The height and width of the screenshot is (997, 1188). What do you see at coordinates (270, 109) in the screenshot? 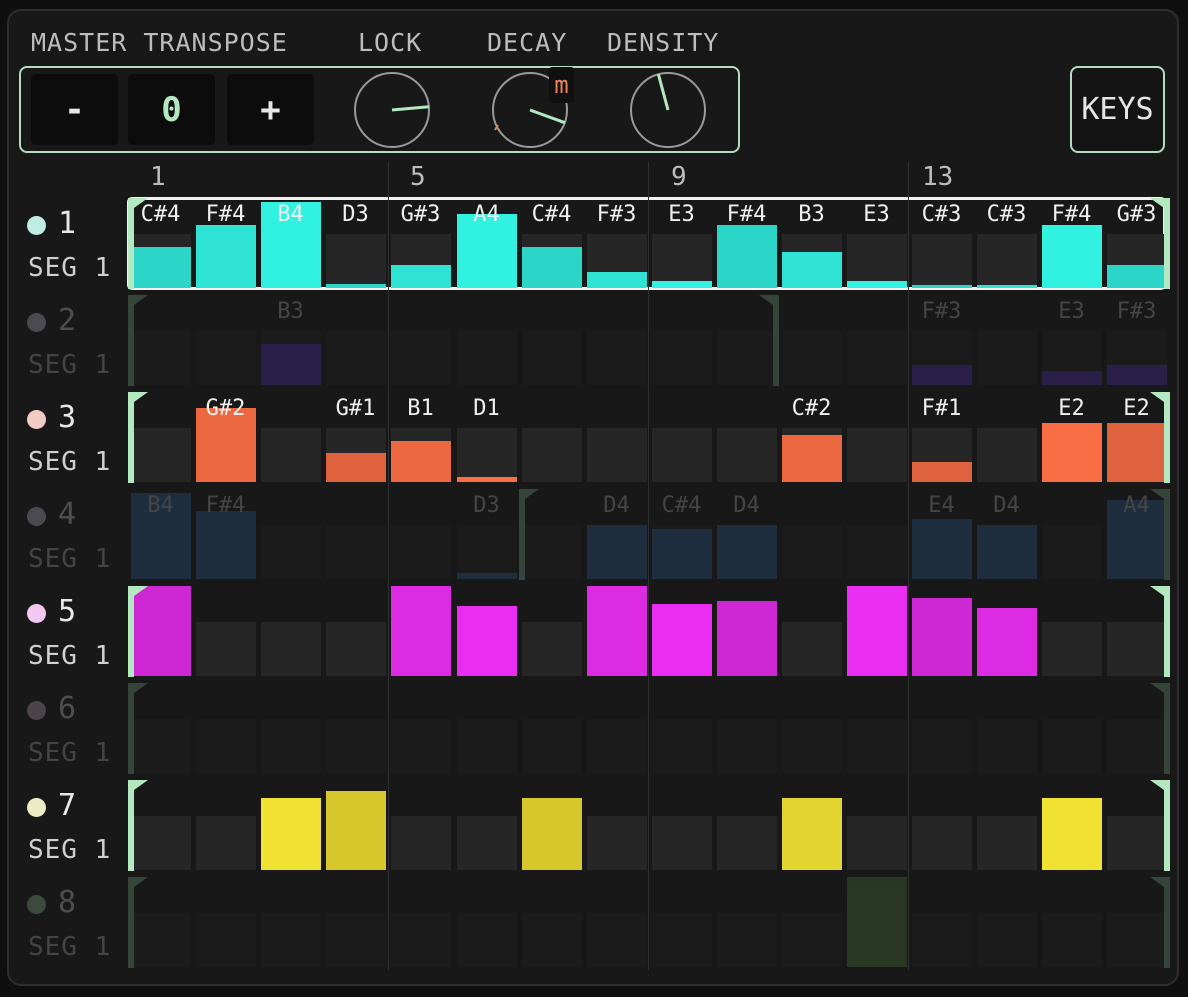
I see `transpose-plus-button: +` at bounding box center [270, 109].